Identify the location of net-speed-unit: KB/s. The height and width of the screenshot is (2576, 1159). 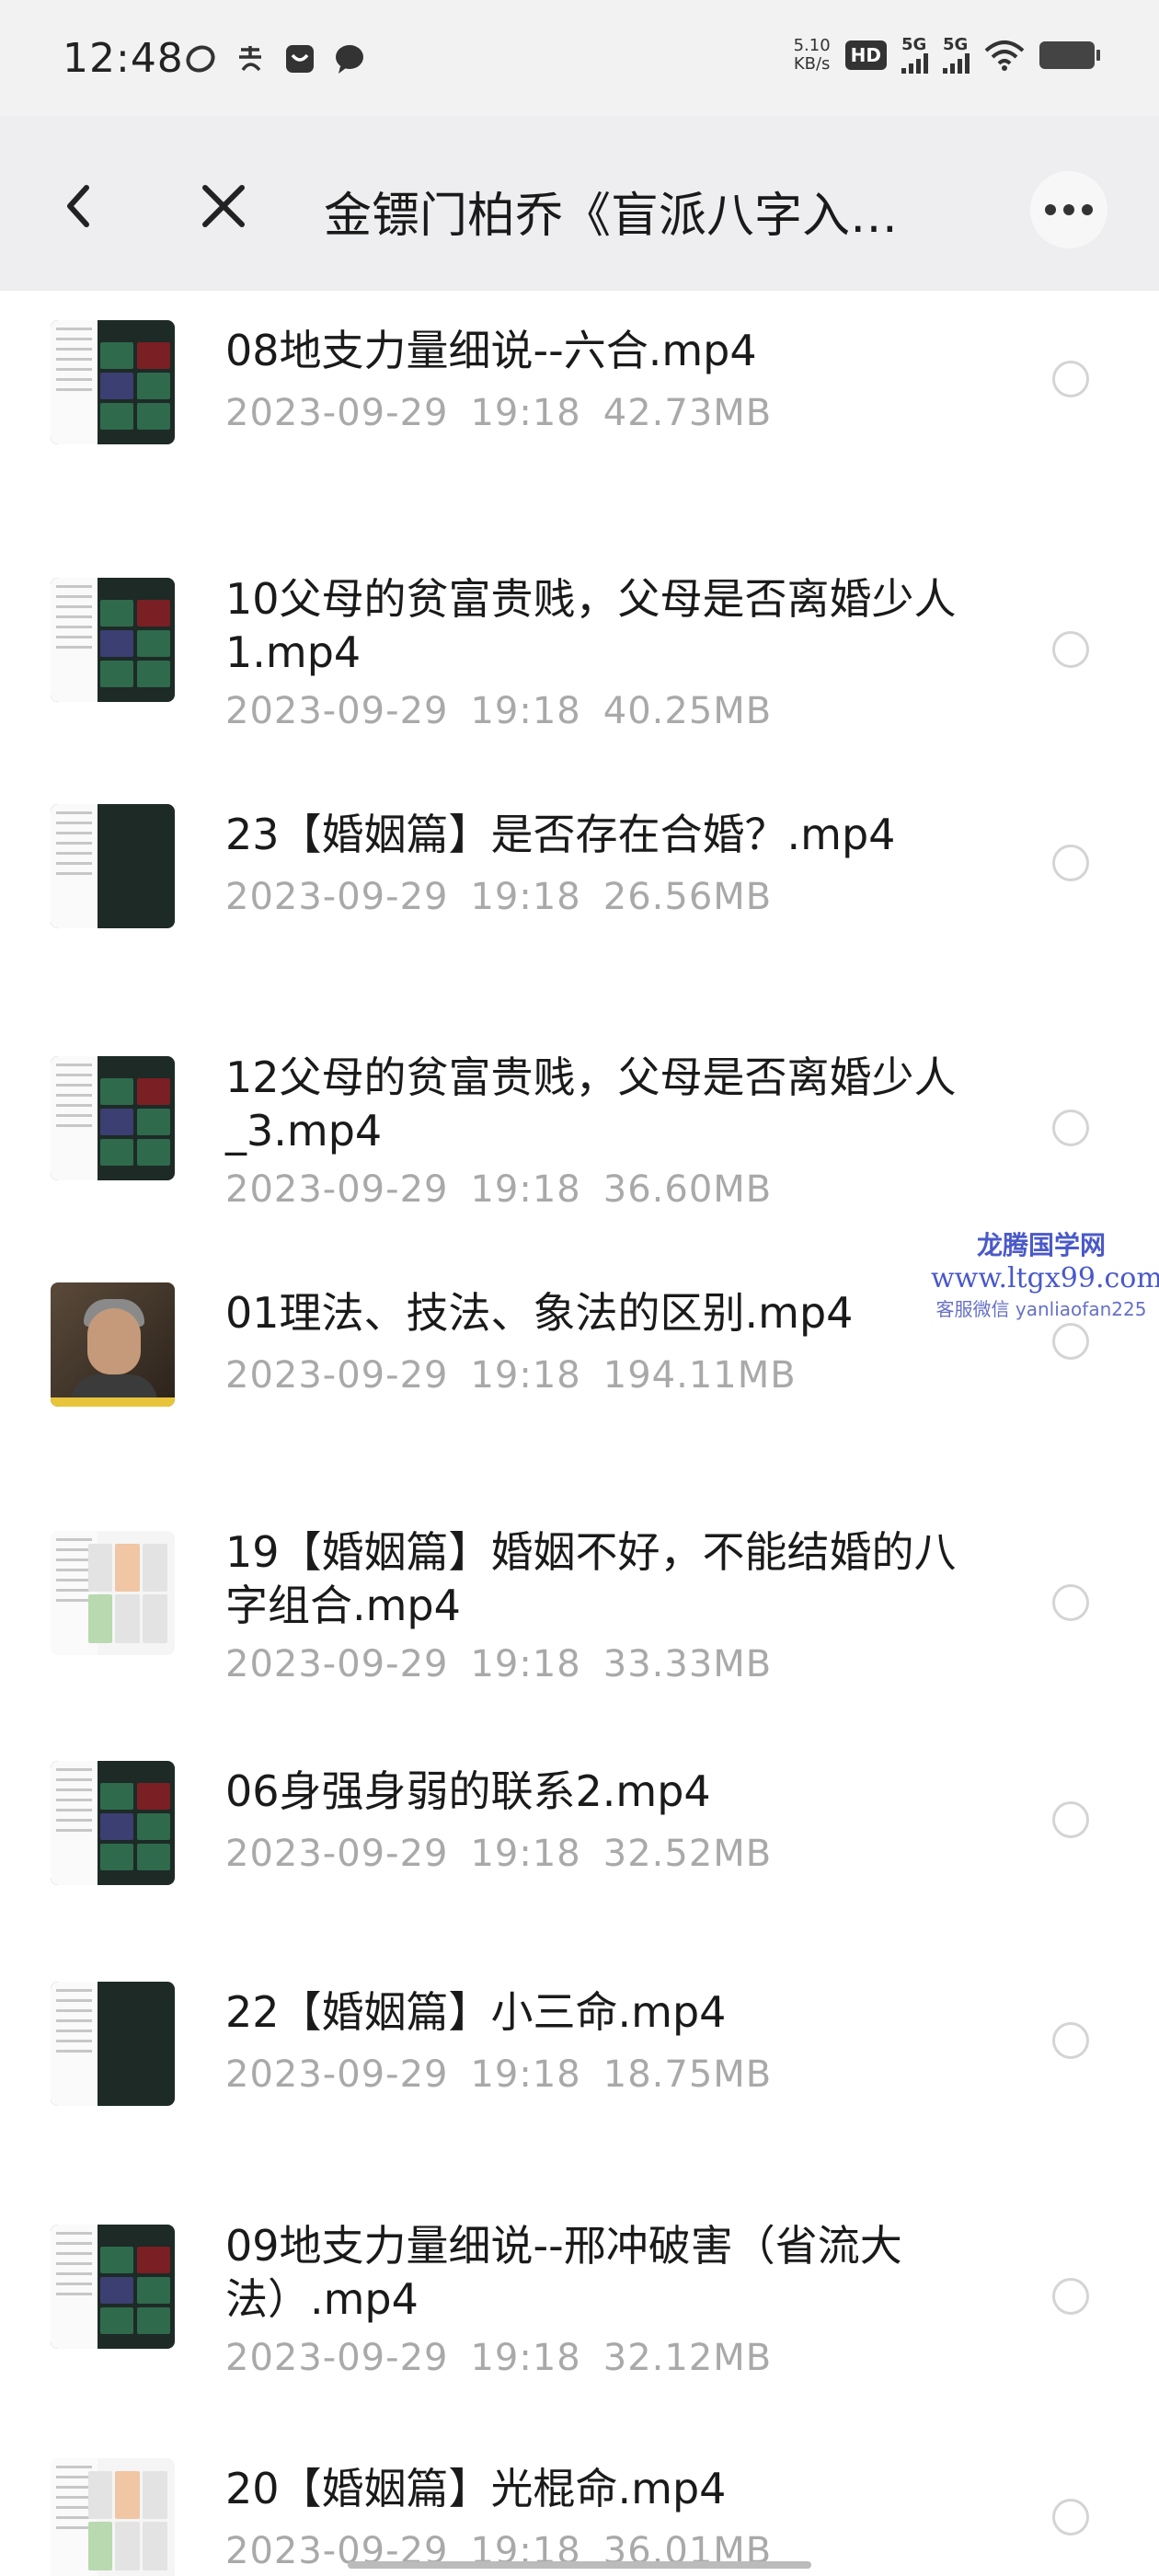
(812, 64).